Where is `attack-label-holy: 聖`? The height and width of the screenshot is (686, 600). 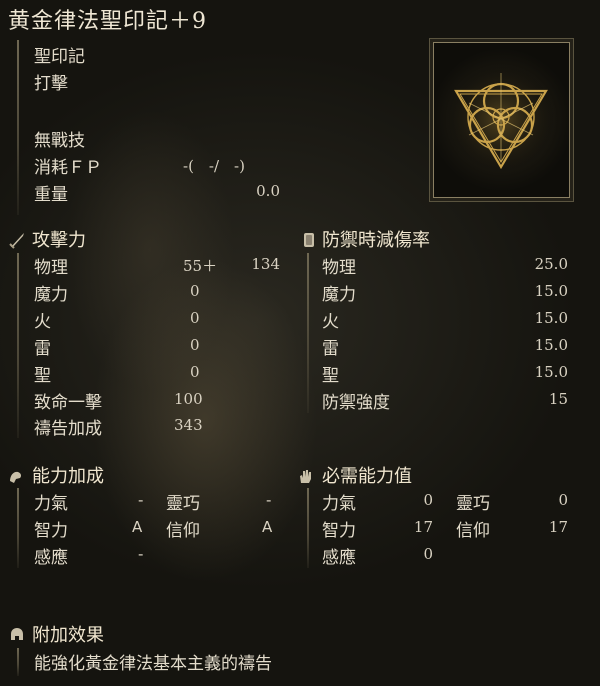
attack-label-holy: 聖 is located at coordinates (42, 376).